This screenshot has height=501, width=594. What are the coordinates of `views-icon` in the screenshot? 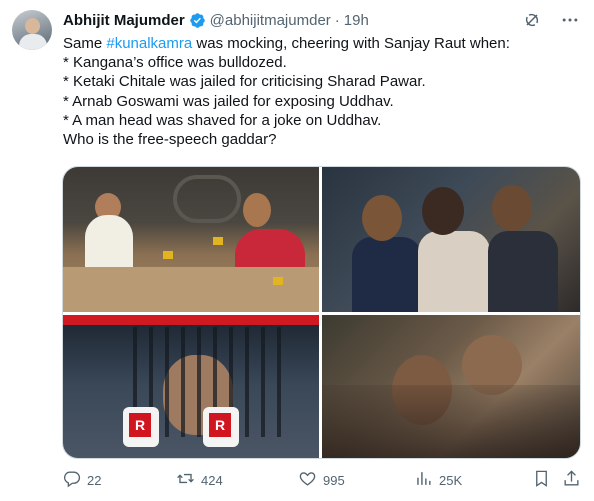 It's located at (423, 480).